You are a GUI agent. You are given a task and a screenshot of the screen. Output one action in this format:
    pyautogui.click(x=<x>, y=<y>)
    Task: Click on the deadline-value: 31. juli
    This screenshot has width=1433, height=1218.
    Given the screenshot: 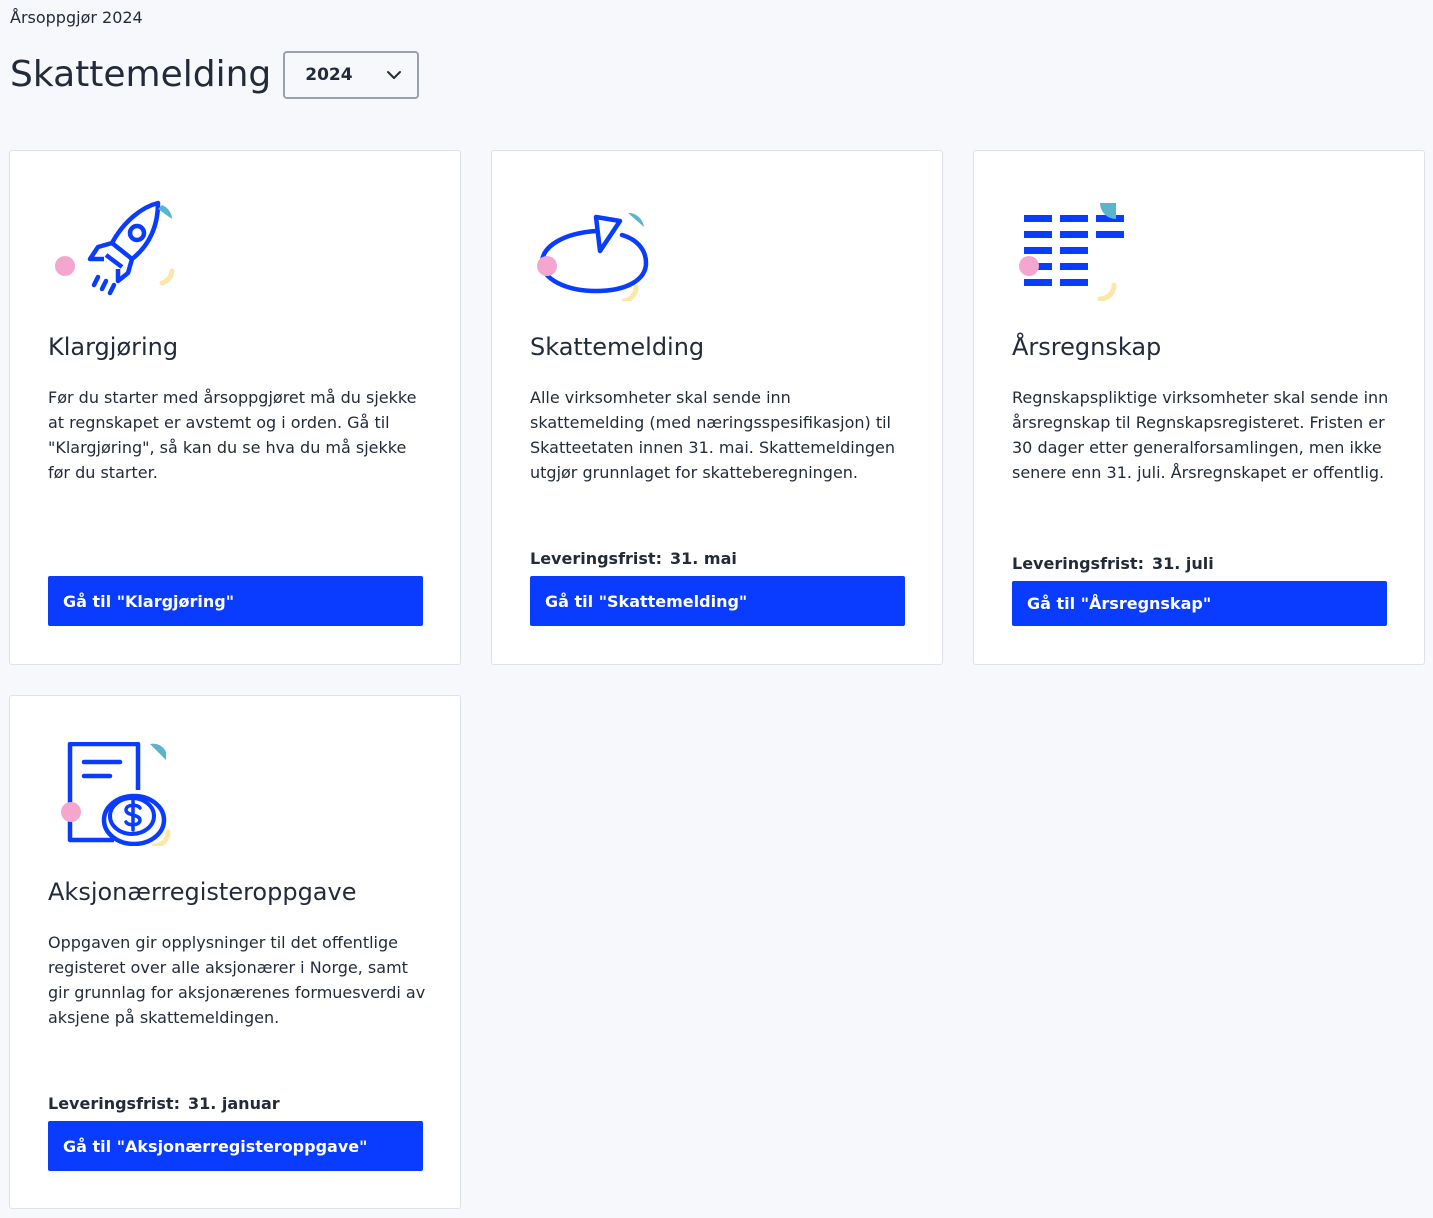 What is the action you would take?
    pyautogui.click(x=1182, y=563)
    